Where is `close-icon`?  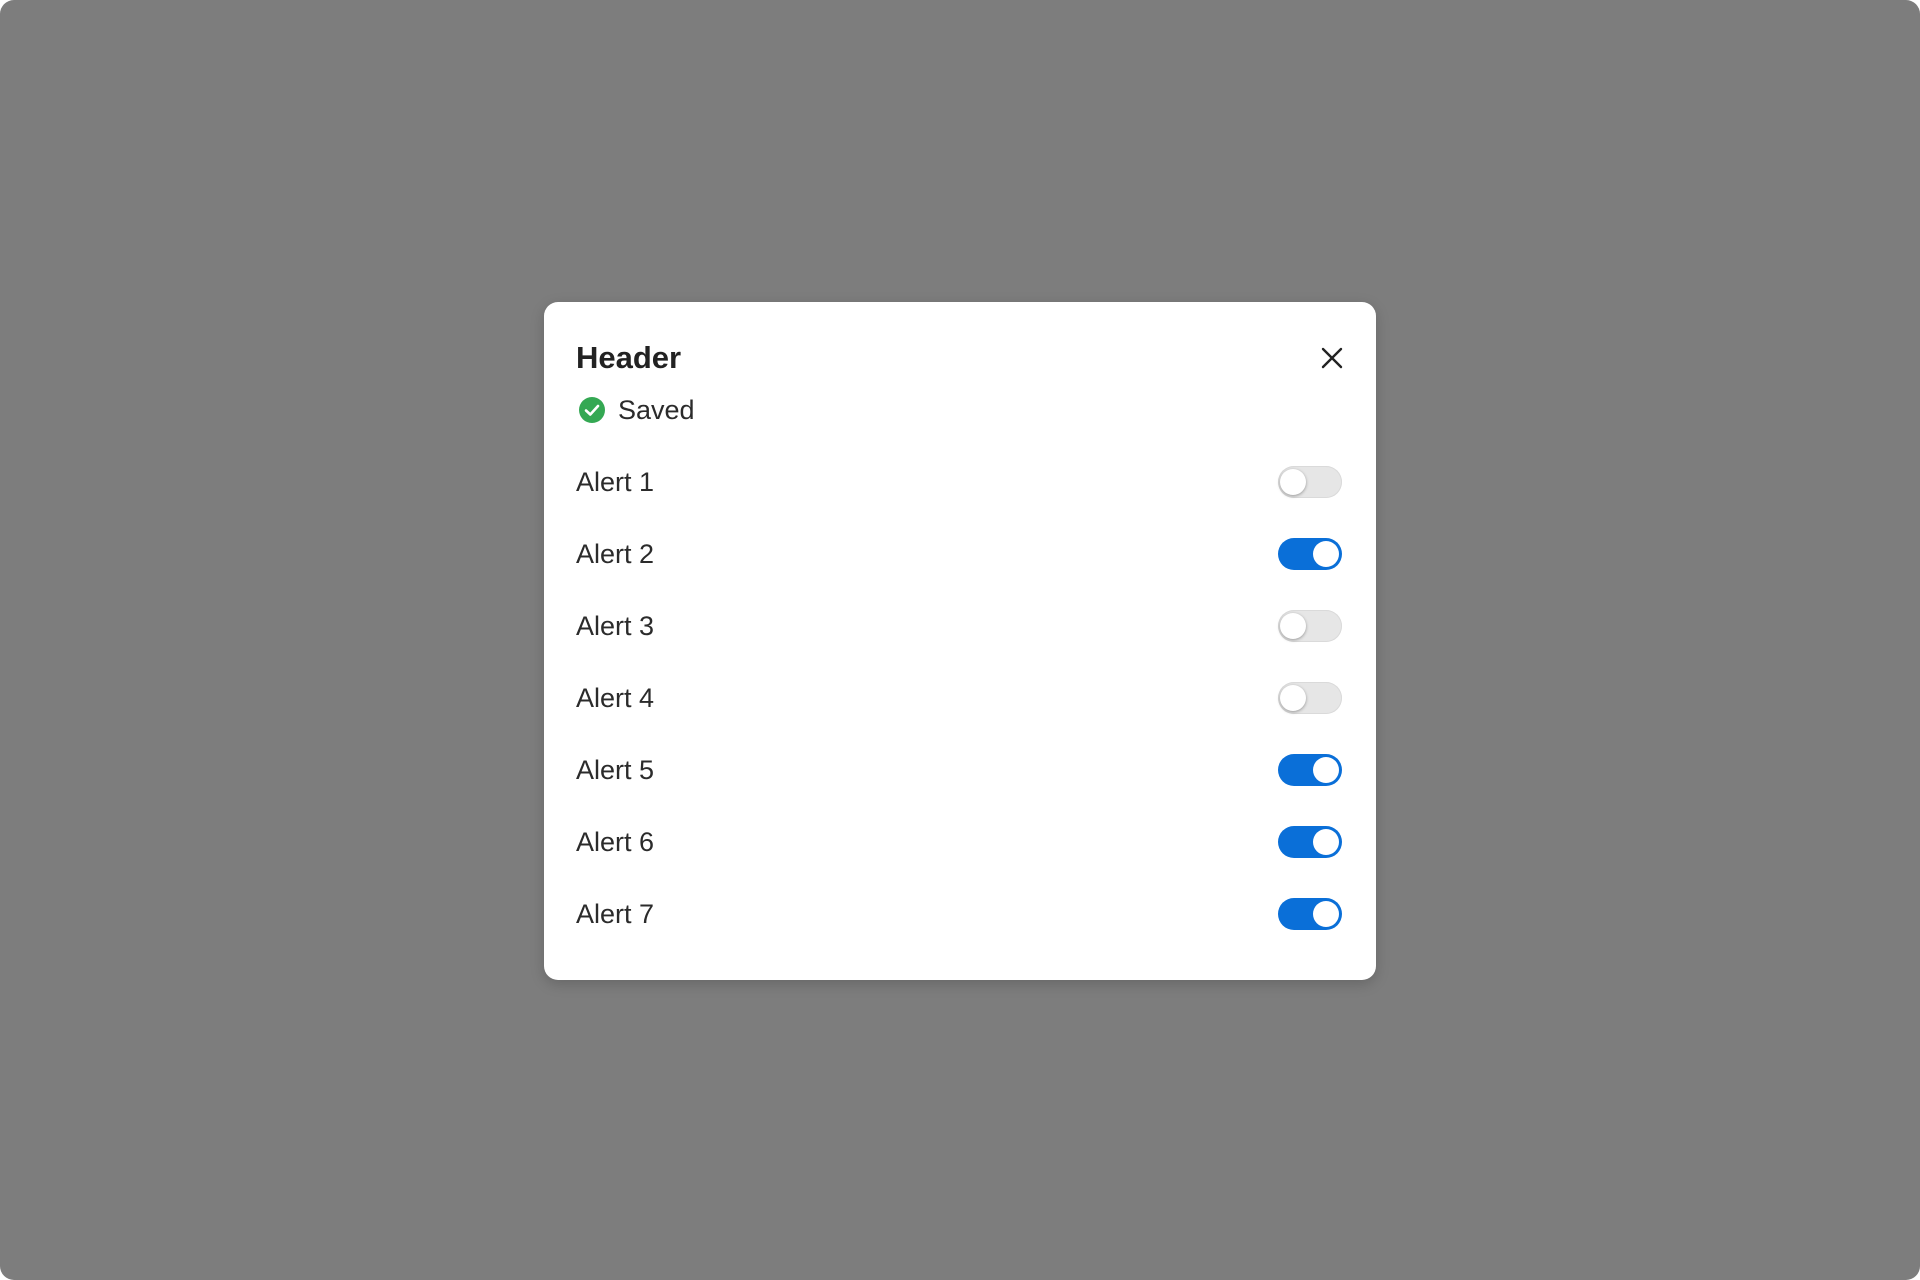
close-icon is located at coordinates (1332, 358).